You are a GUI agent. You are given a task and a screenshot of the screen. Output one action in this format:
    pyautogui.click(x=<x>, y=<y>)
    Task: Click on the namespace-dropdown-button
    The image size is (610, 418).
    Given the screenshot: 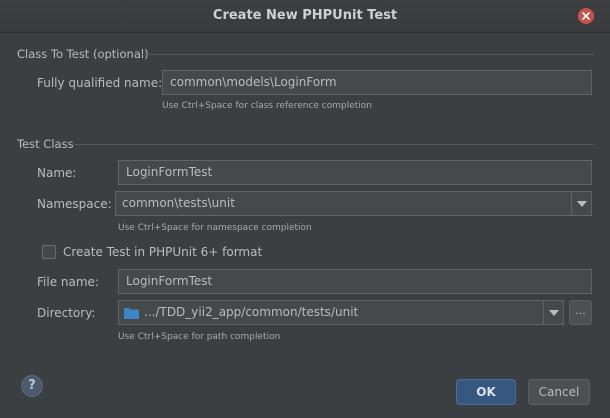 What is the action you would take?
    pyautogui.click(x=581, y=203)
    